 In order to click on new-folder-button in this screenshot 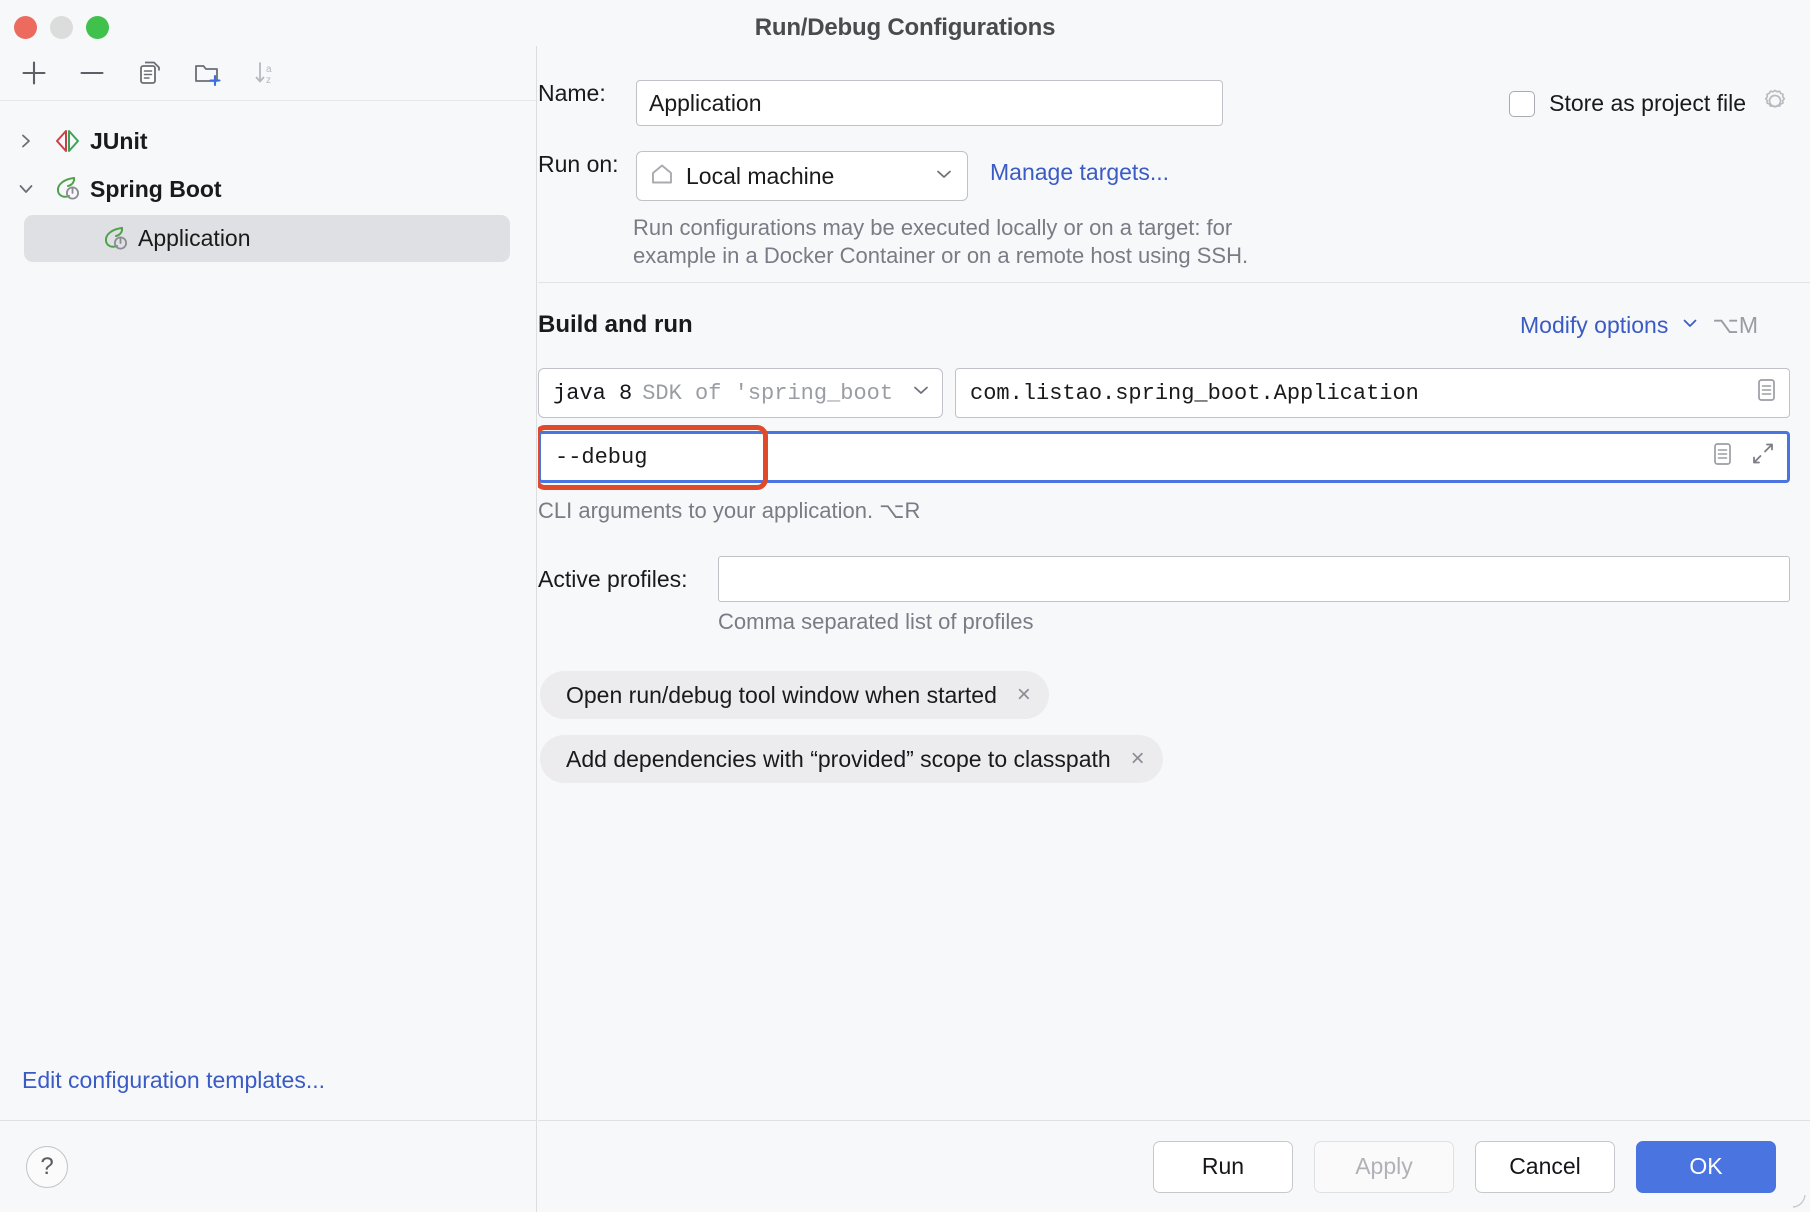, I will do `click(208, 73)`.